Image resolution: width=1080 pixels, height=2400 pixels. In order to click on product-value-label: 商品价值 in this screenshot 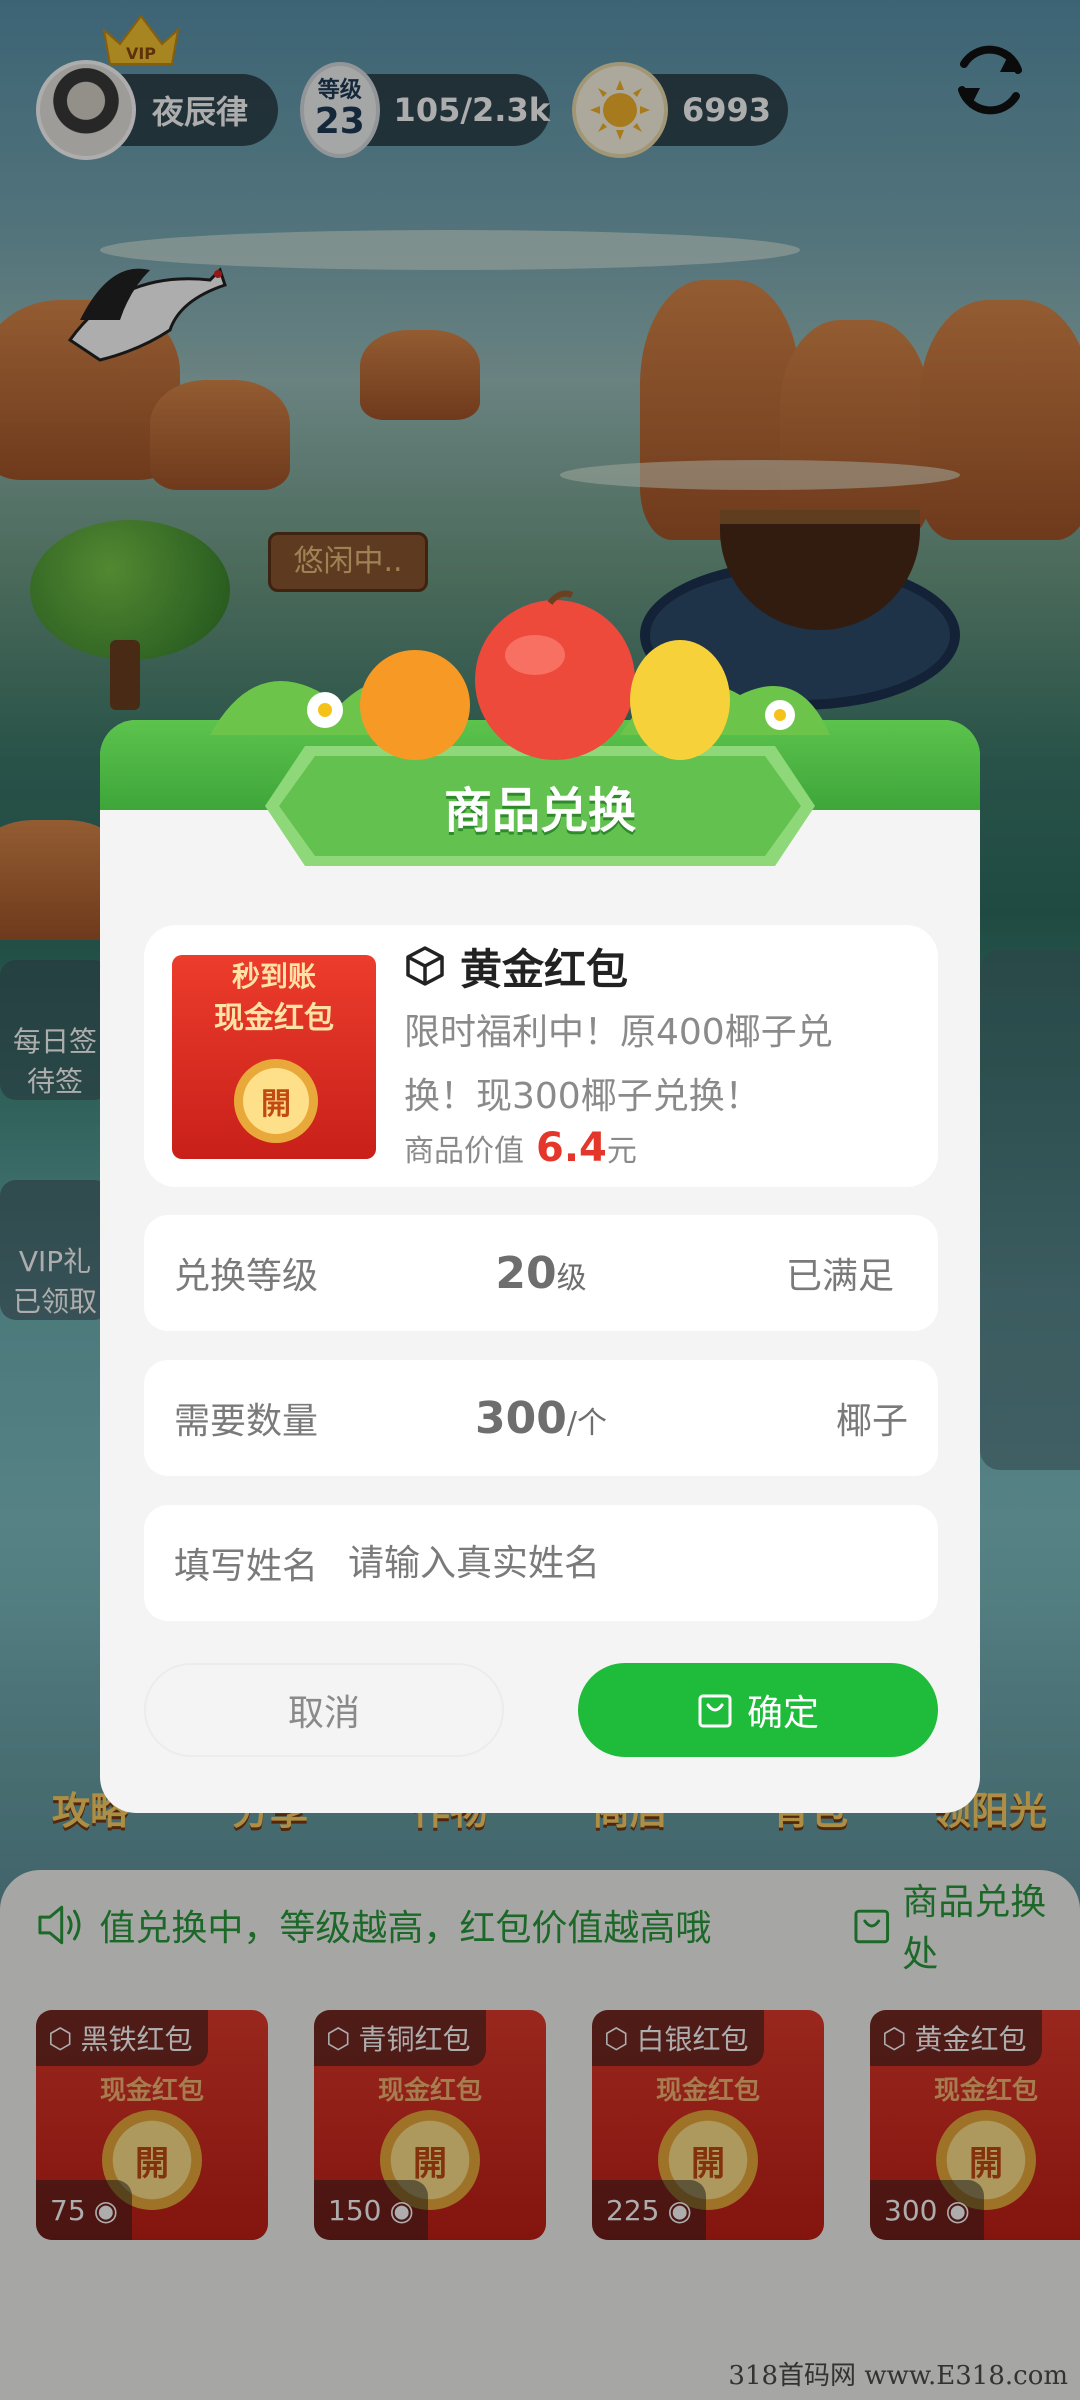, I will do `click(464, 1151)`.